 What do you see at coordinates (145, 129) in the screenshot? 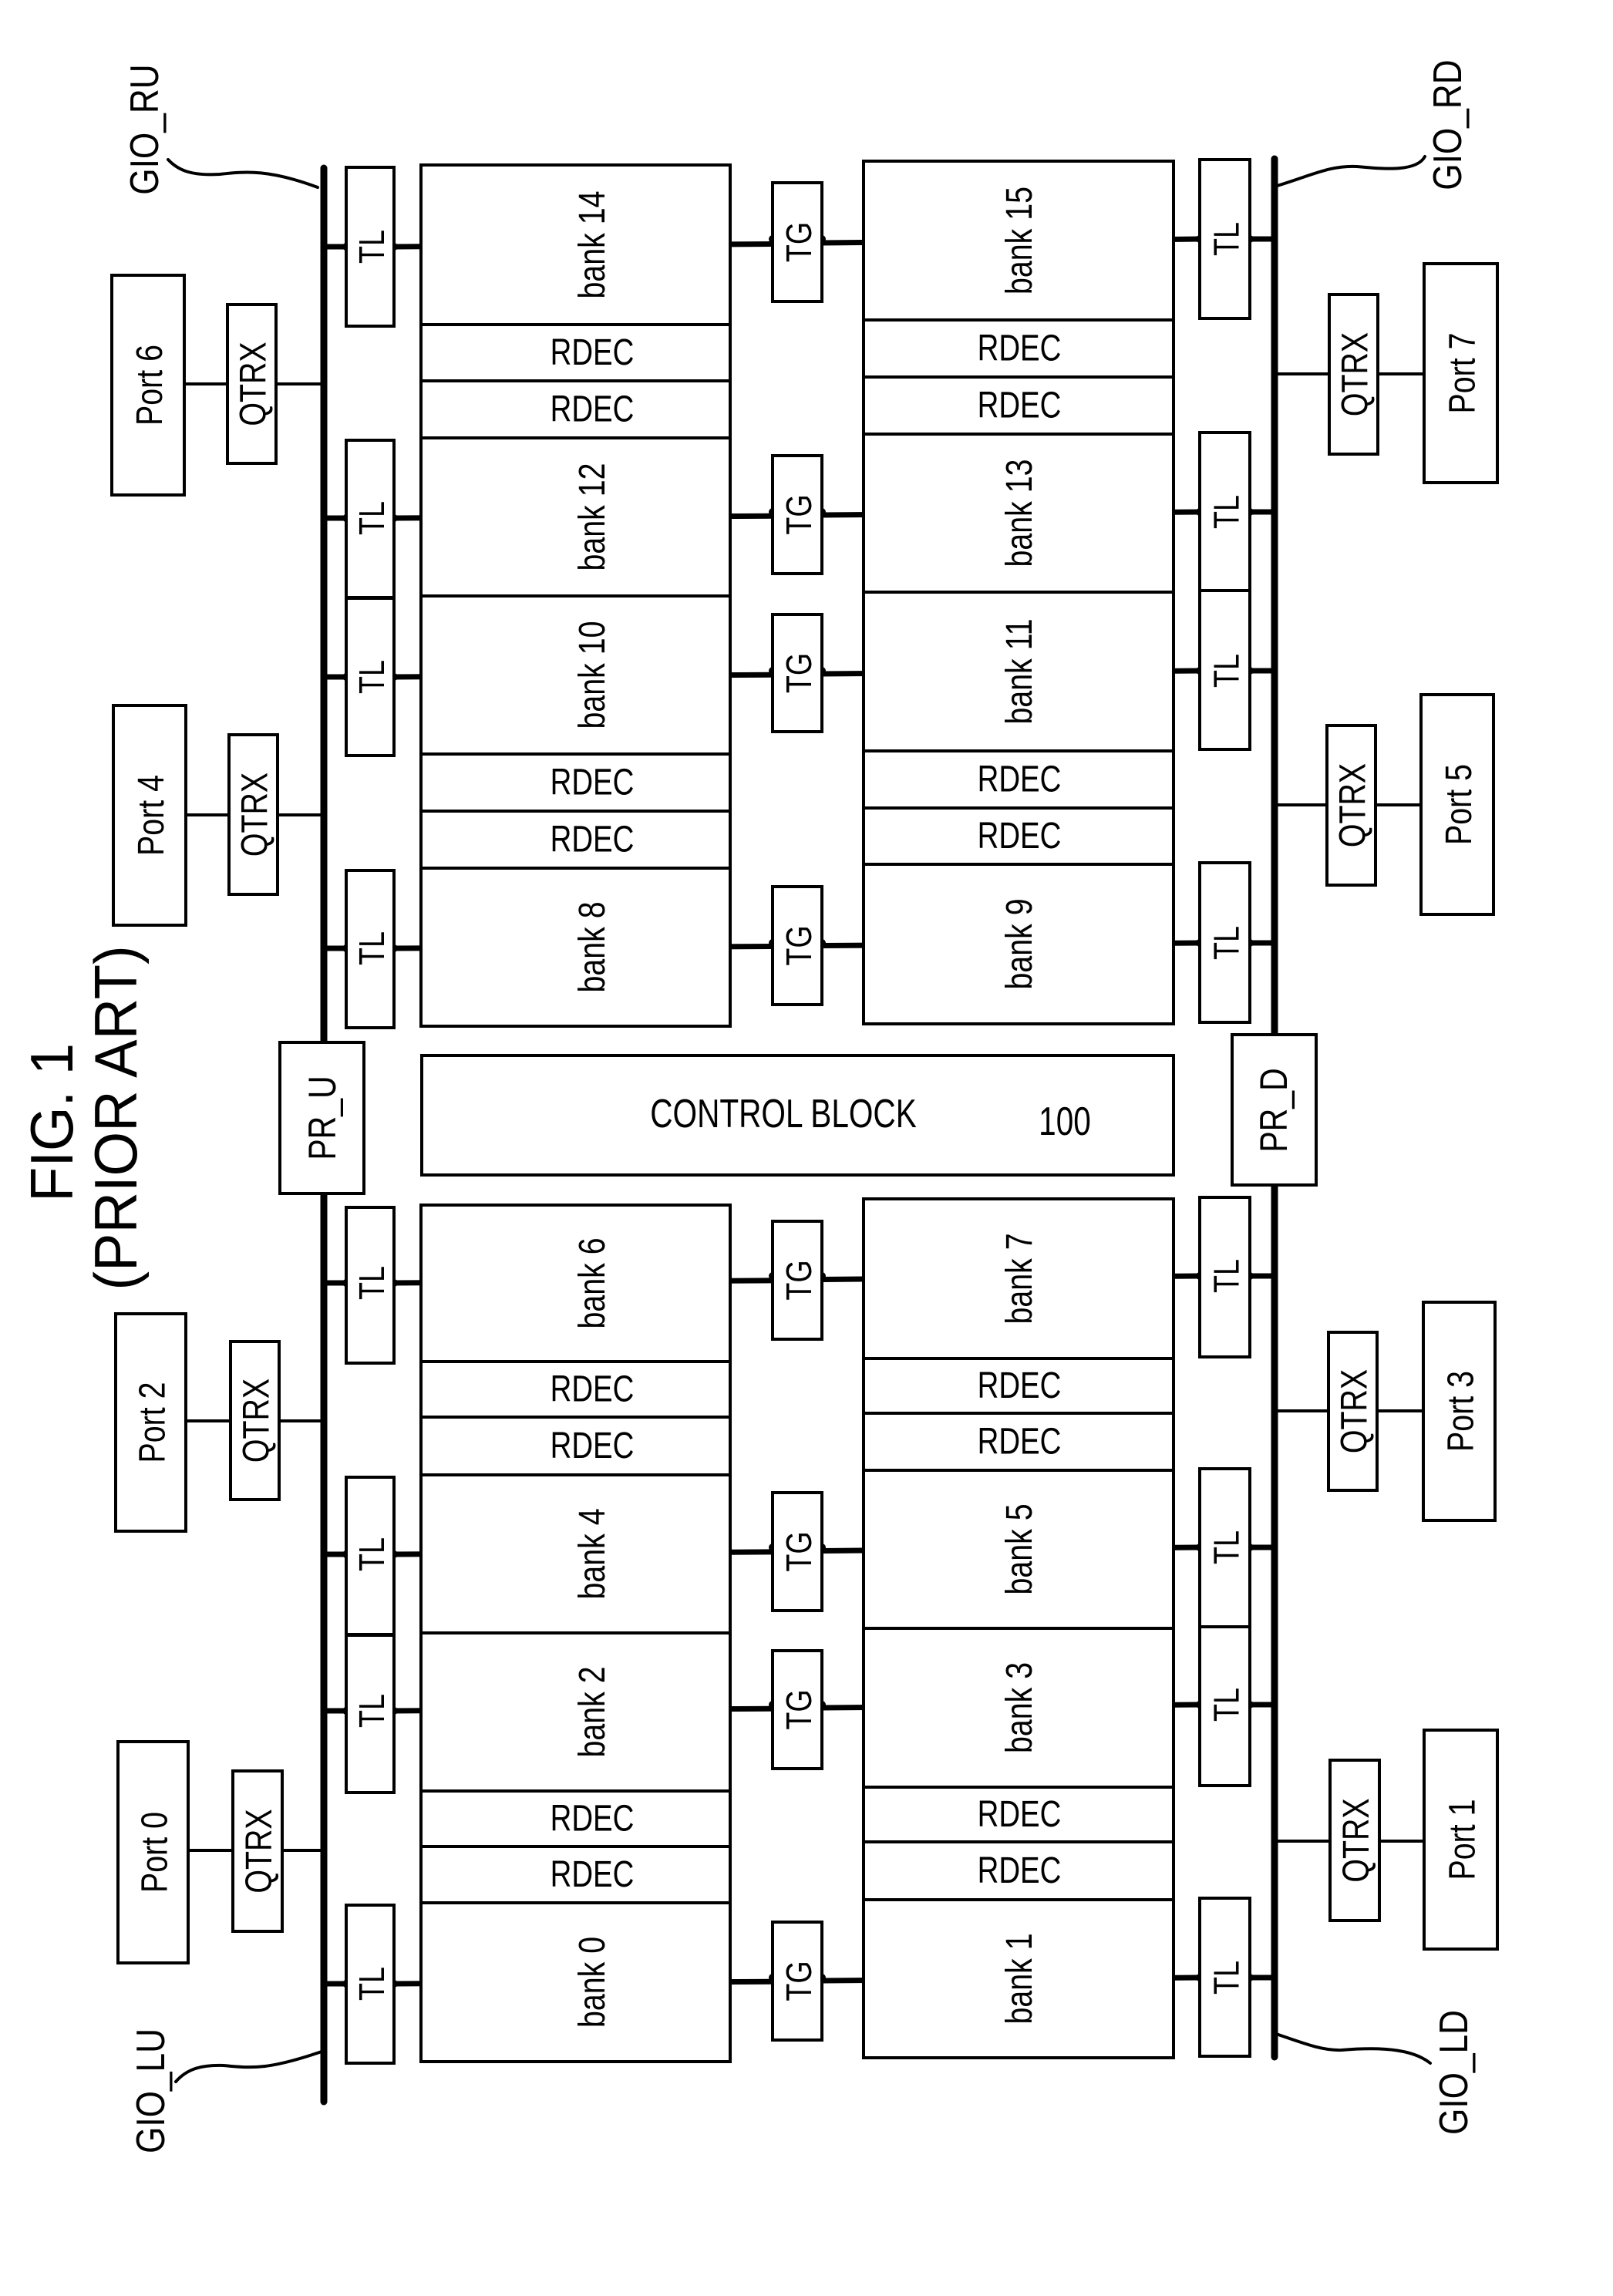
I see `gio-ru-label: GIO_RU` at bounding box center [145, 129].